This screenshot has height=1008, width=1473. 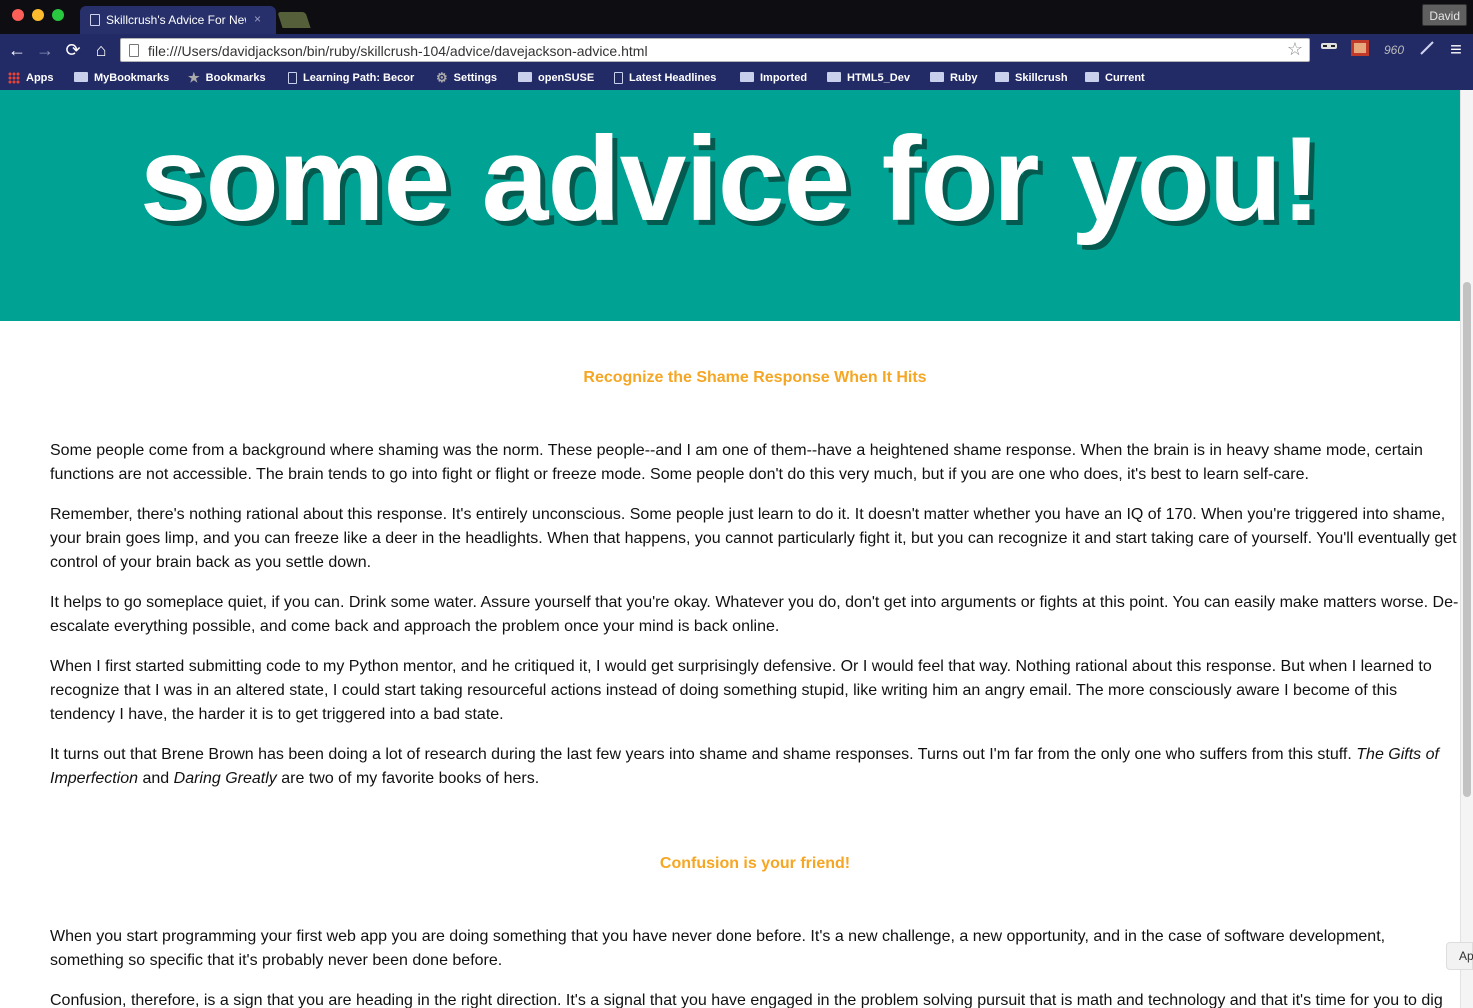 I want to click on bookmark-bookmarks: ★ Bookmarks, so click(x=227, y=78).